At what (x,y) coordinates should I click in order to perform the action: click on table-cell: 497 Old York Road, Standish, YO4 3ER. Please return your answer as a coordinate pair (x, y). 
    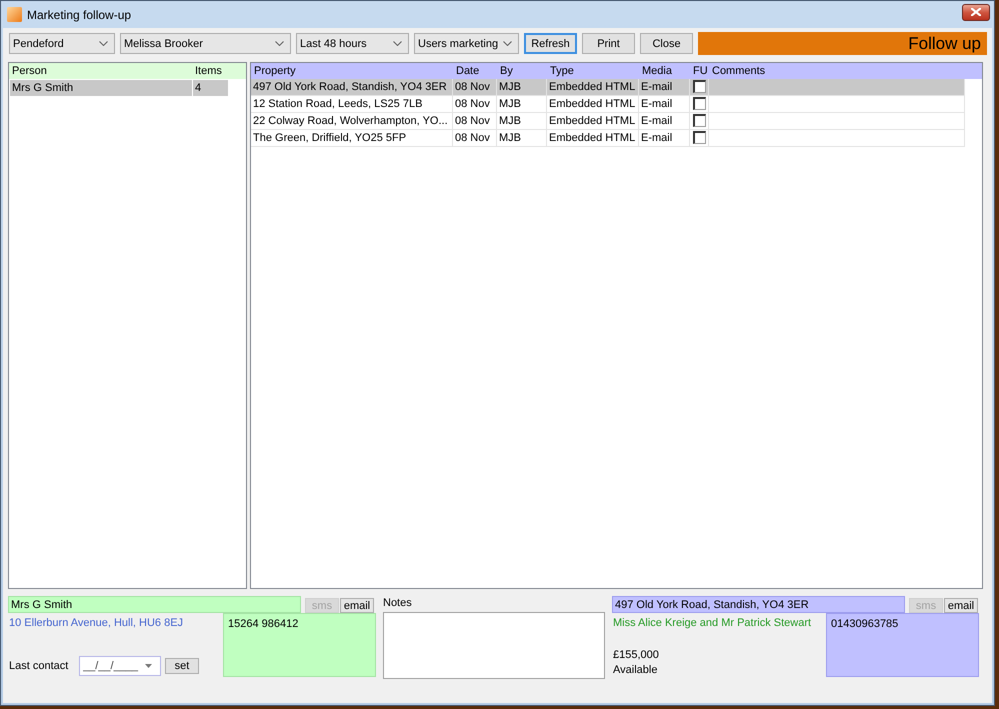
    Looking at the image, I should click on (352, 87).